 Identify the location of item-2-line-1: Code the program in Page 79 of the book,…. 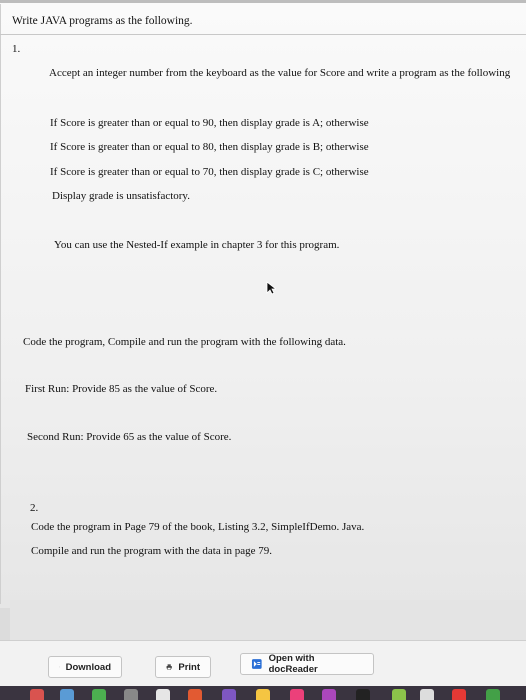
(198, 527).